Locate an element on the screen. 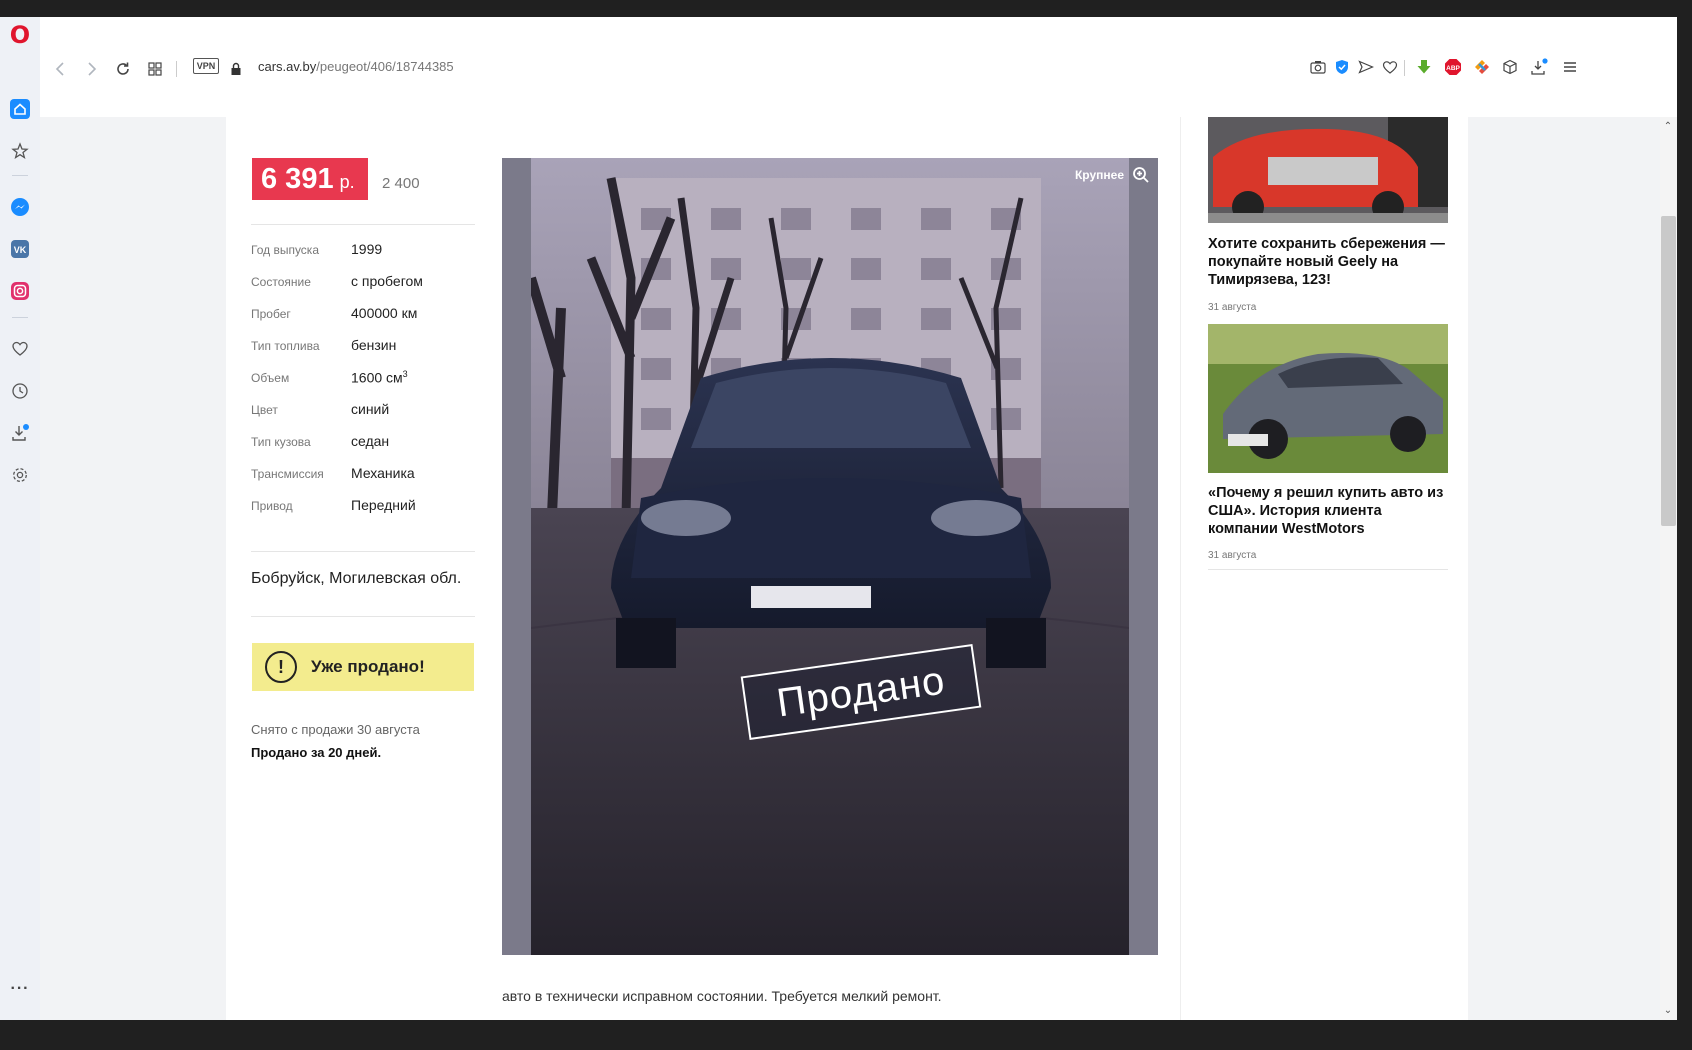 Image resolution: width=1692 pixels, height=1050 pixels. opera-sidebar: O VK ··· is located at coordinates (20, 518).